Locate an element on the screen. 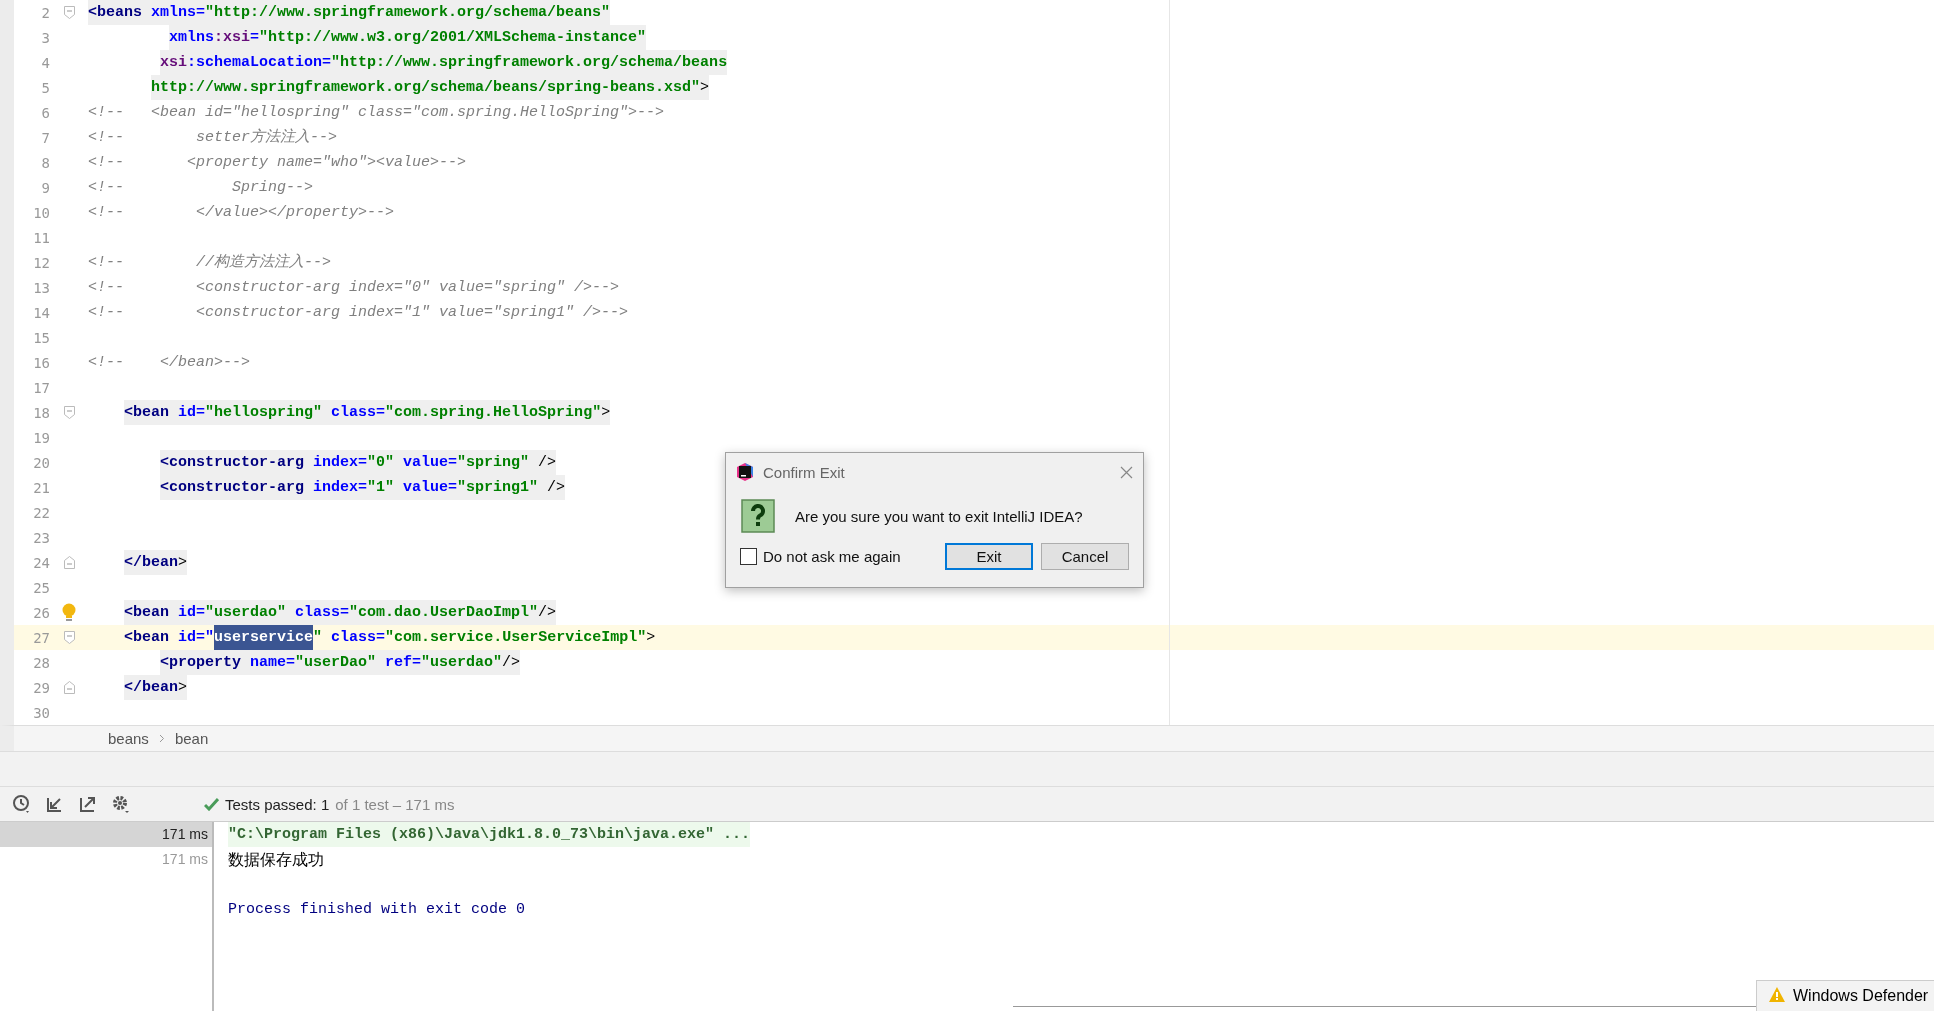  code-token: "com.spring.HelloSpring" is located at coordinates (493, 412).